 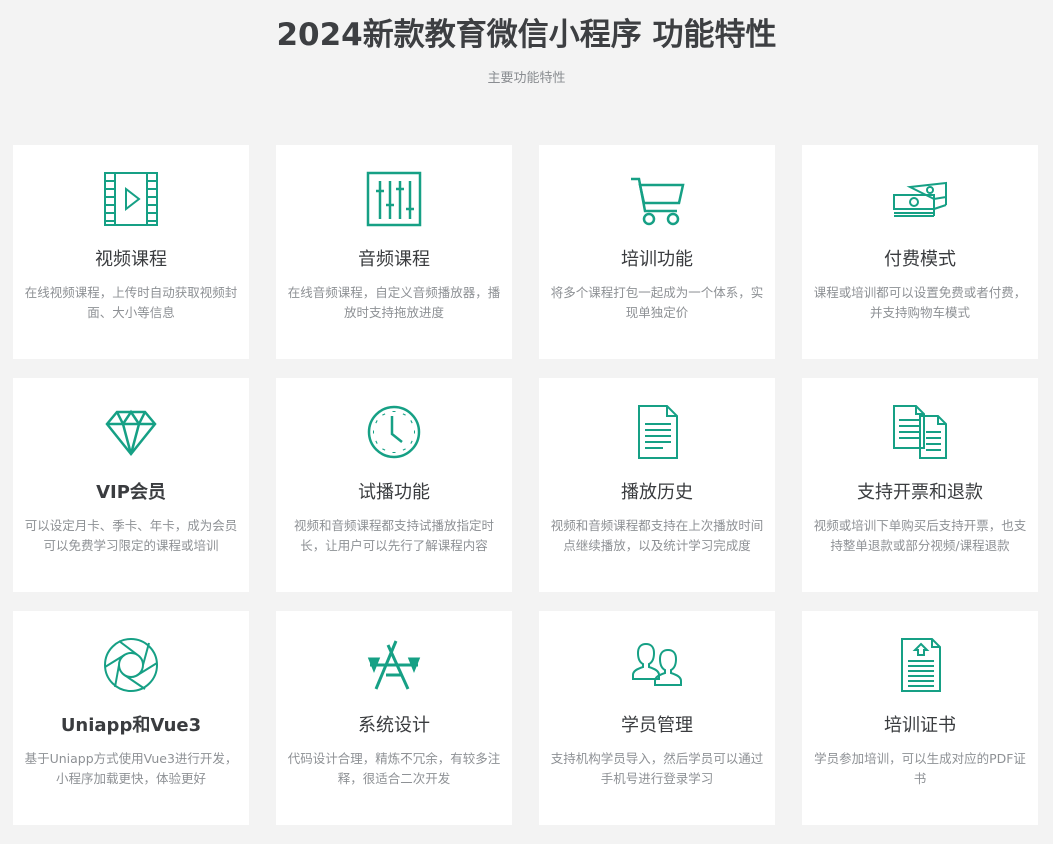 What do you see at coordinates (131, 432) in the screenshot?
I see `diamond-icon` at bounding box center [131, 432].